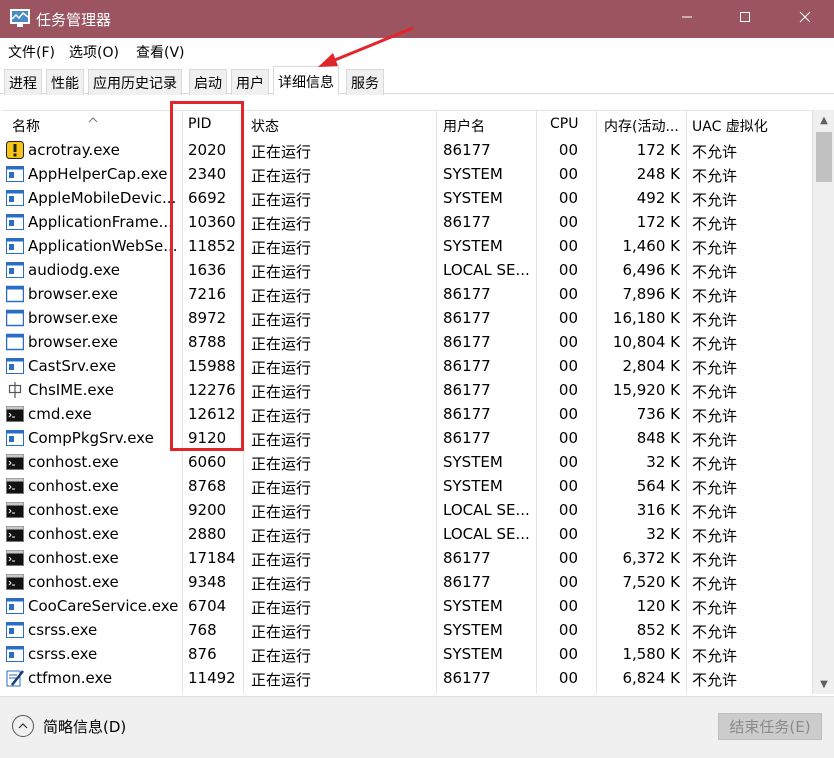 This screenshot has height=758, width=834. Describe the element at coordinates (202, 630) in the screenshot. I see `pid-cell: 768` at that location.